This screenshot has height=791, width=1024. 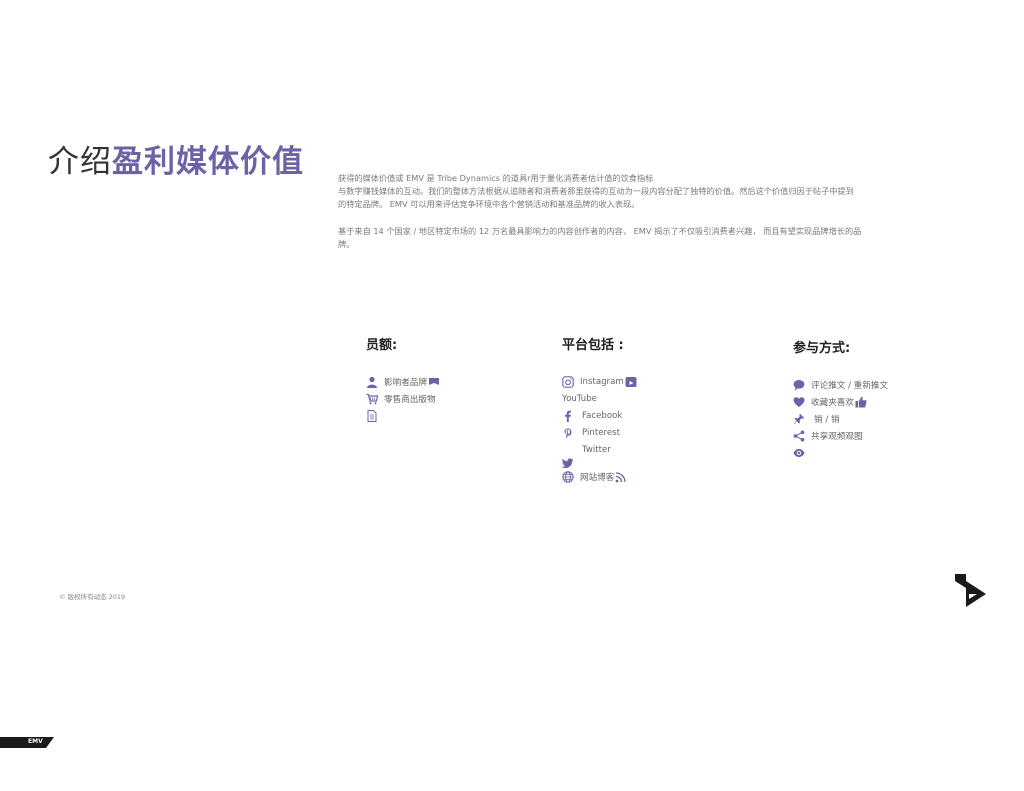 I want to click on list-item: Pinterest, so click(x=599, y=432).